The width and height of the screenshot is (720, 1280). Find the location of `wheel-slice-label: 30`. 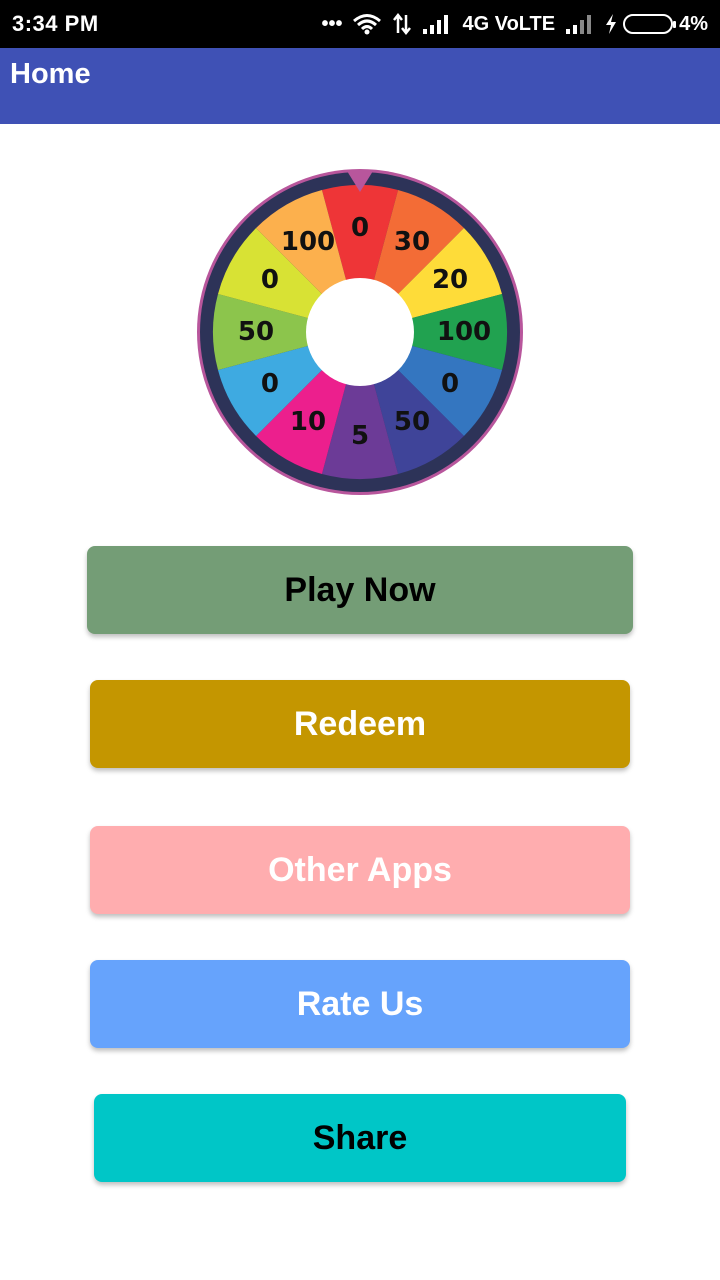

wheel-slice-label: 30 is located at coordinates (412, 242).